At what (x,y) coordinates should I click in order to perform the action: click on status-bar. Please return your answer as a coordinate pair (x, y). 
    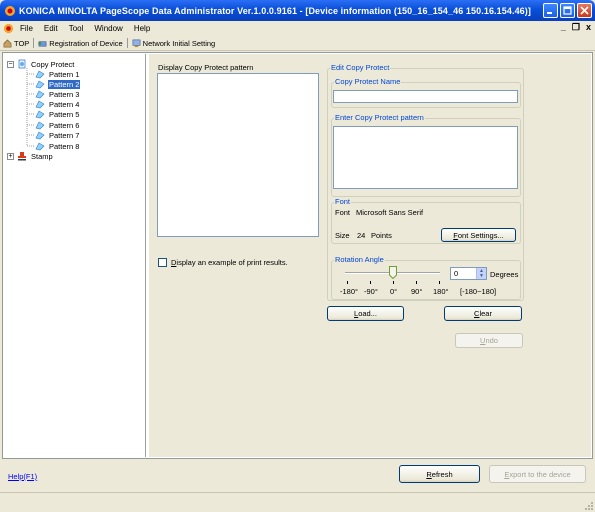
    Looking at the image, I should click on (297, 502).